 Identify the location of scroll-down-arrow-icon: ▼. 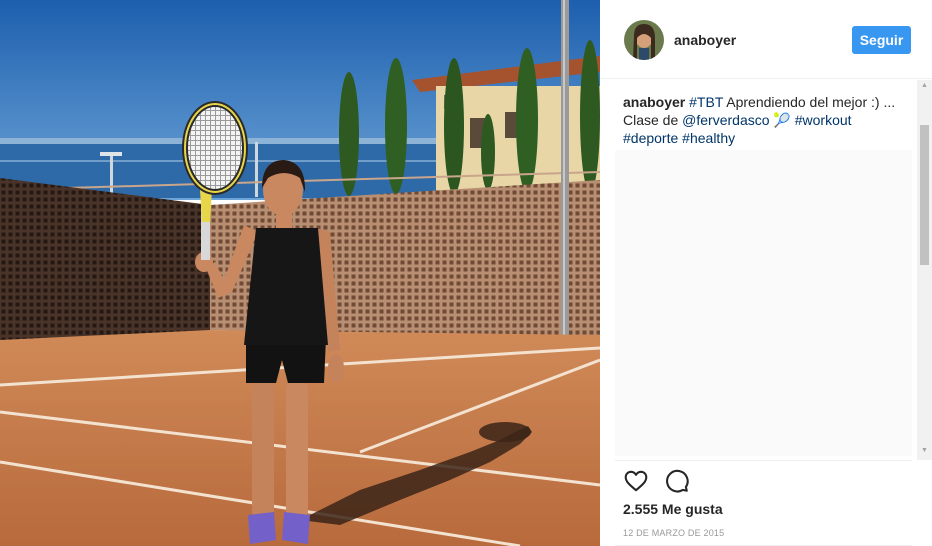
(924, 451).